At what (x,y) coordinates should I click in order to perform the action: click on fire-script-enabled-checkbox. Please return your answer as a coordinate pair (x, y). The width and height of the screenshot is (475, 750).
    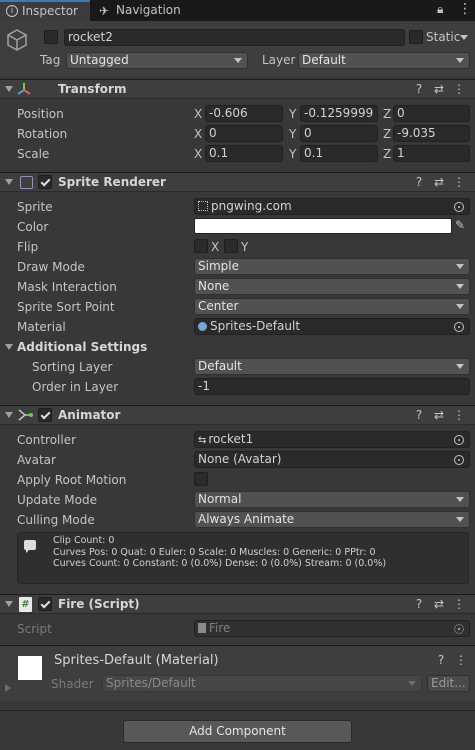
    Looking at the image, I should click on (45, 604).